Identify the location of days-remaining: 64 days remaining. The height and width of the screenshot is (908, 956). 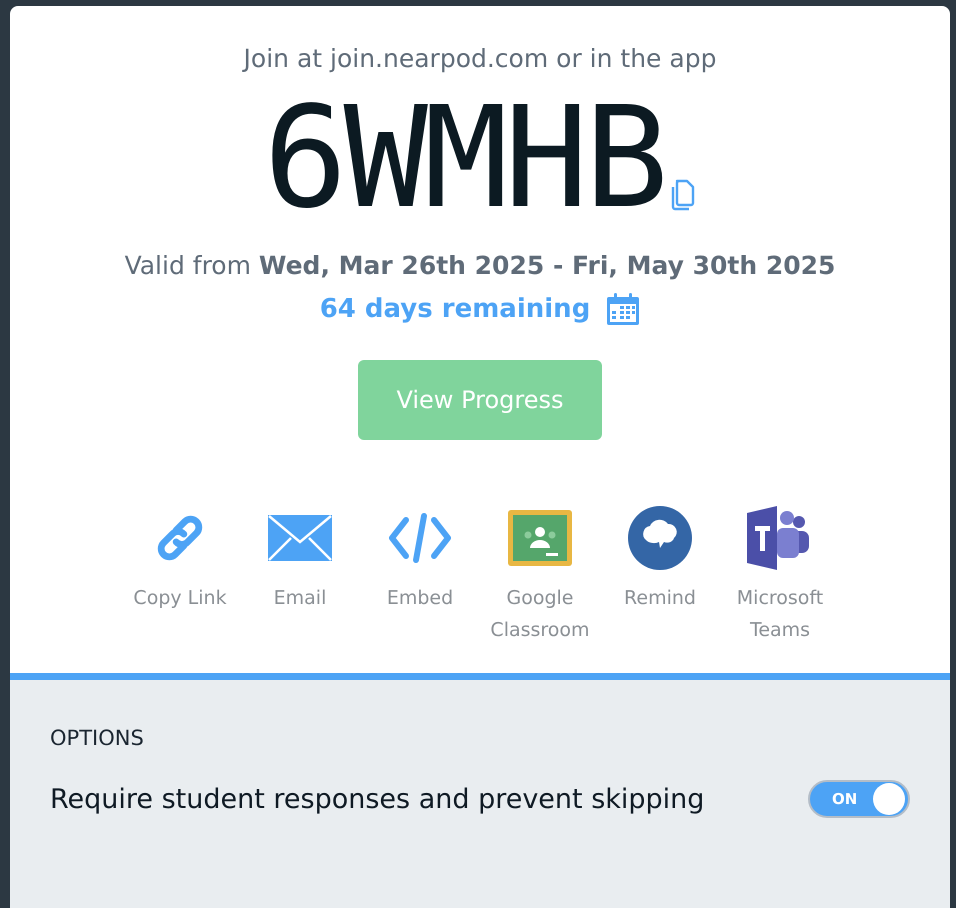
(455, 309).